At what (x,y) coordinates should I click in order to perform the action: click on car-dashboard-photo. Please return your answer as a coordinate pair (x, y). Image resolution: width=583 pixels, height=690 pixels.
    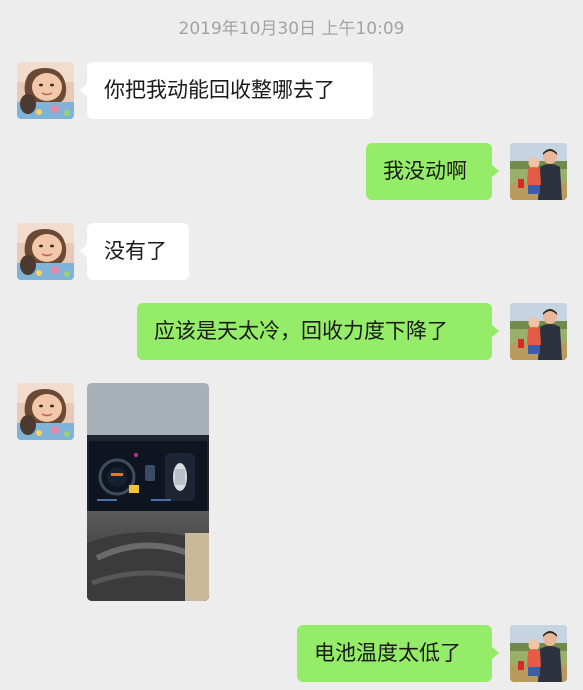
    Looking at the image, I should click on (148, 492).